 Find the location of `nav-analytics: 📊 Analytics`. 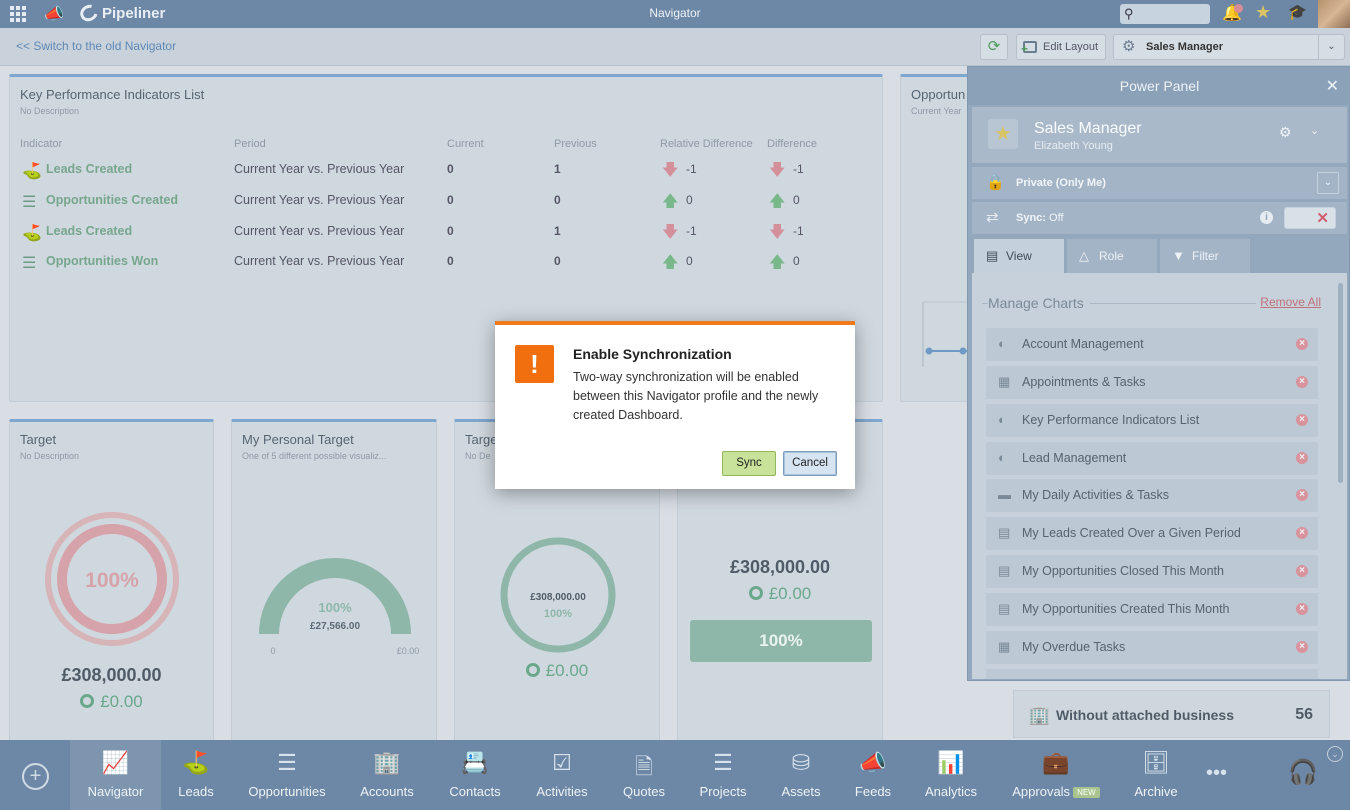

nav-analytics: 📊 Analytics is located at coordinates (951, 775).